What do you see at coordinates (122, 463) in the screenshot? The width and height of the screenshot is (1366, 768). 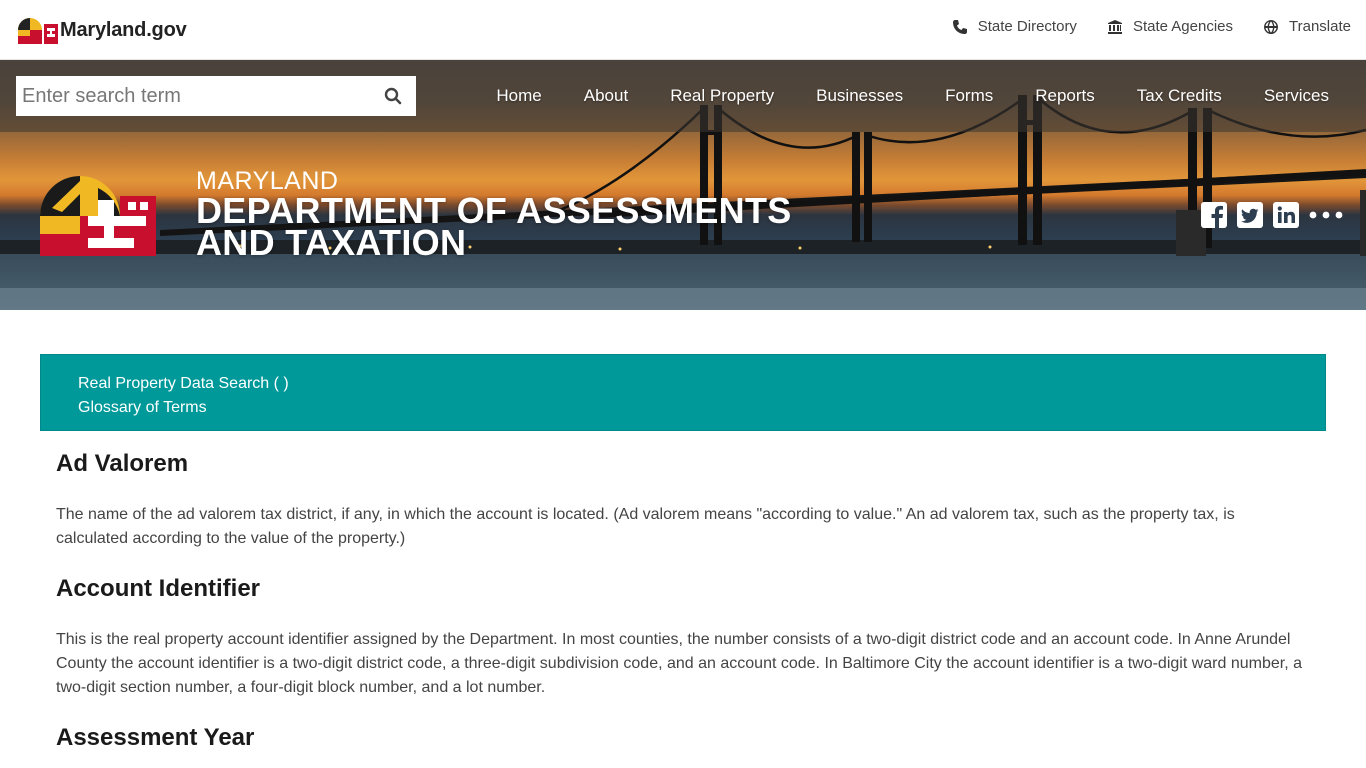 I see `term-heading-ad-valorem: Ad Valorem` at bounding box center [122, 463].